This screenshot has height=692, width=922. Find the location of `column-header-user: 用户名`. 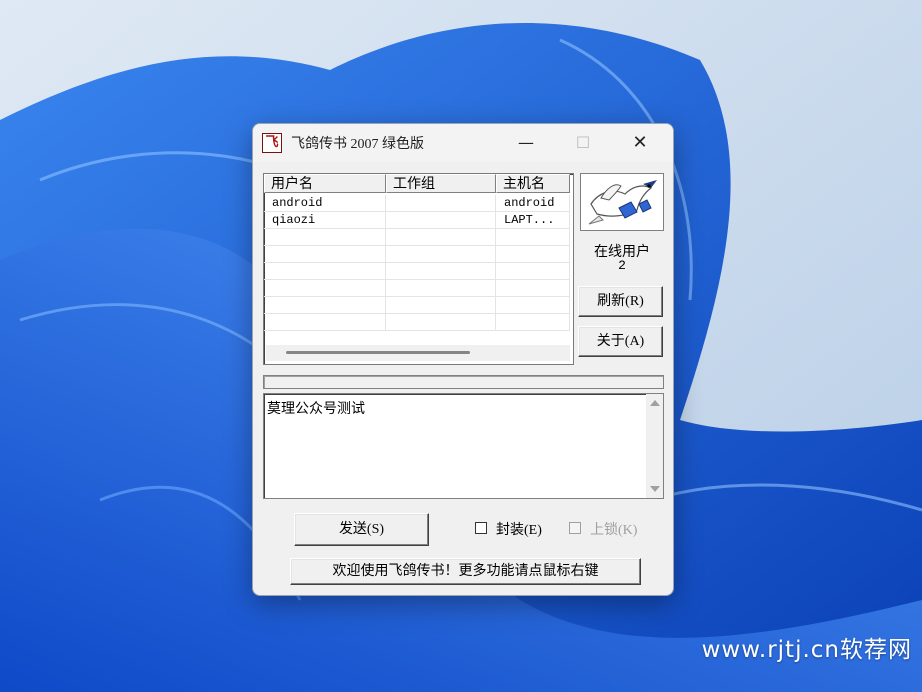

column-header-user: 用户名 is located at coordinates (325, 183).